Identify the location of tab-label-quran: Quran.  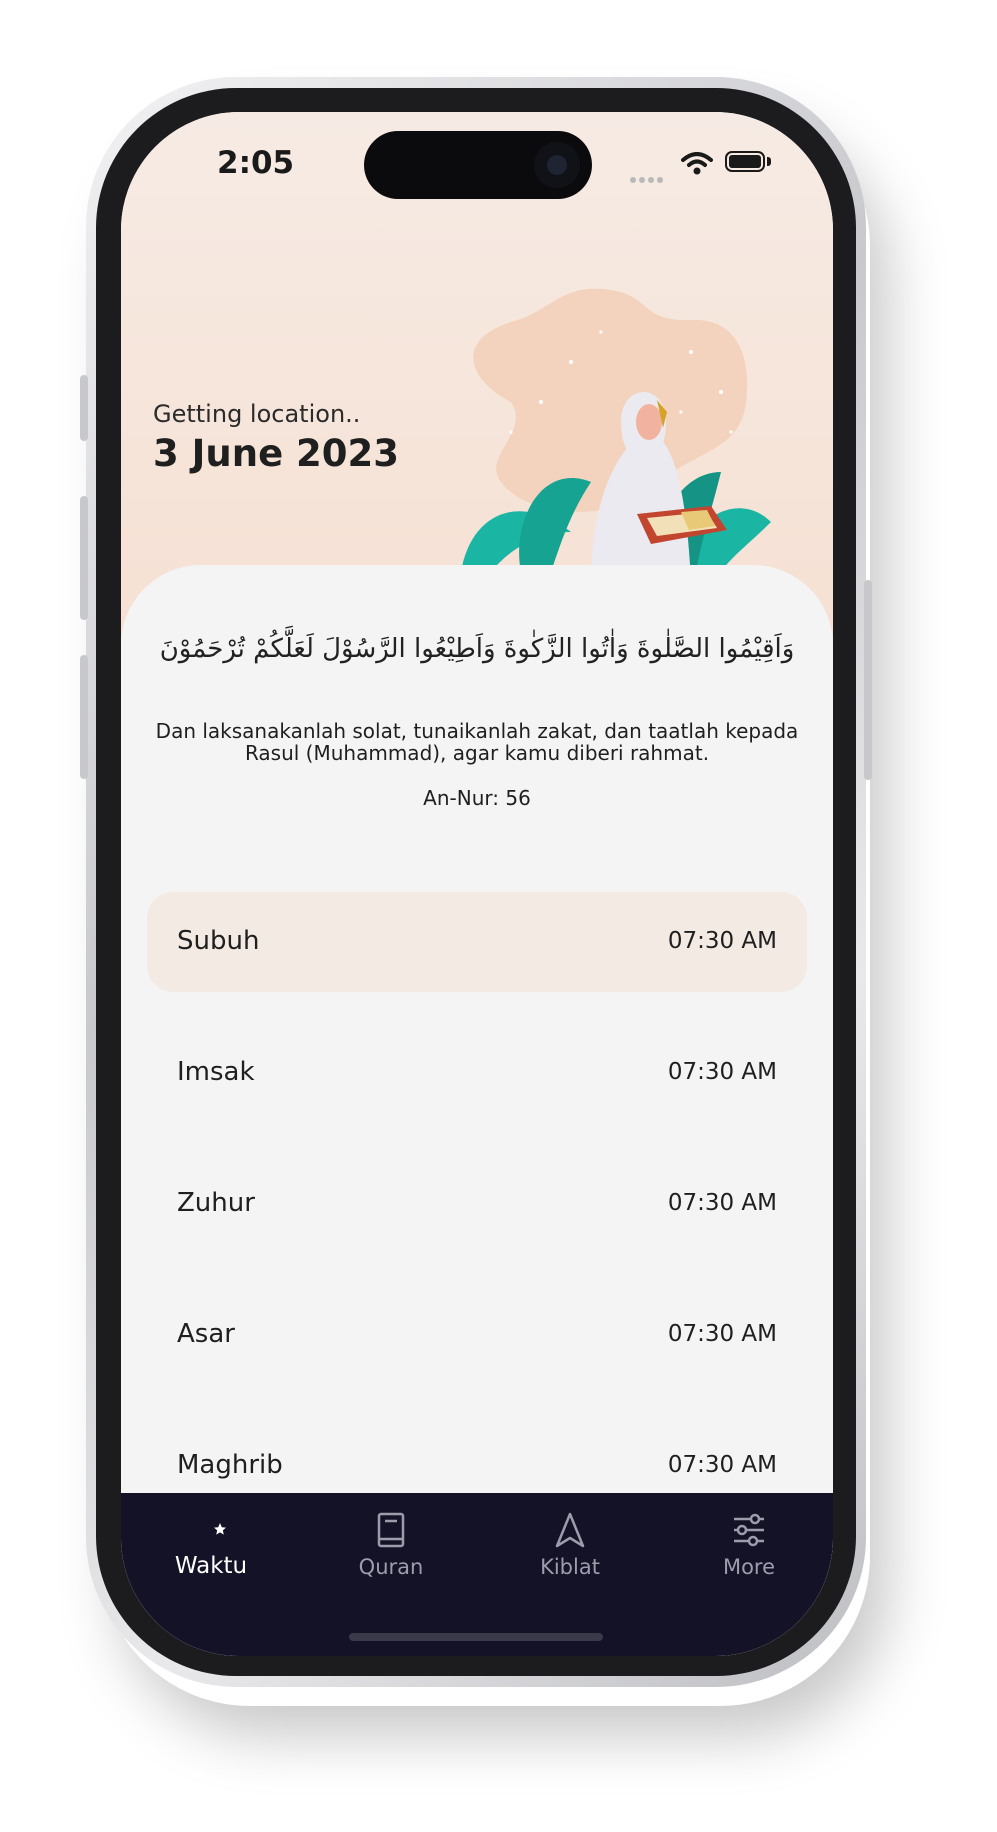
(391, 1567).